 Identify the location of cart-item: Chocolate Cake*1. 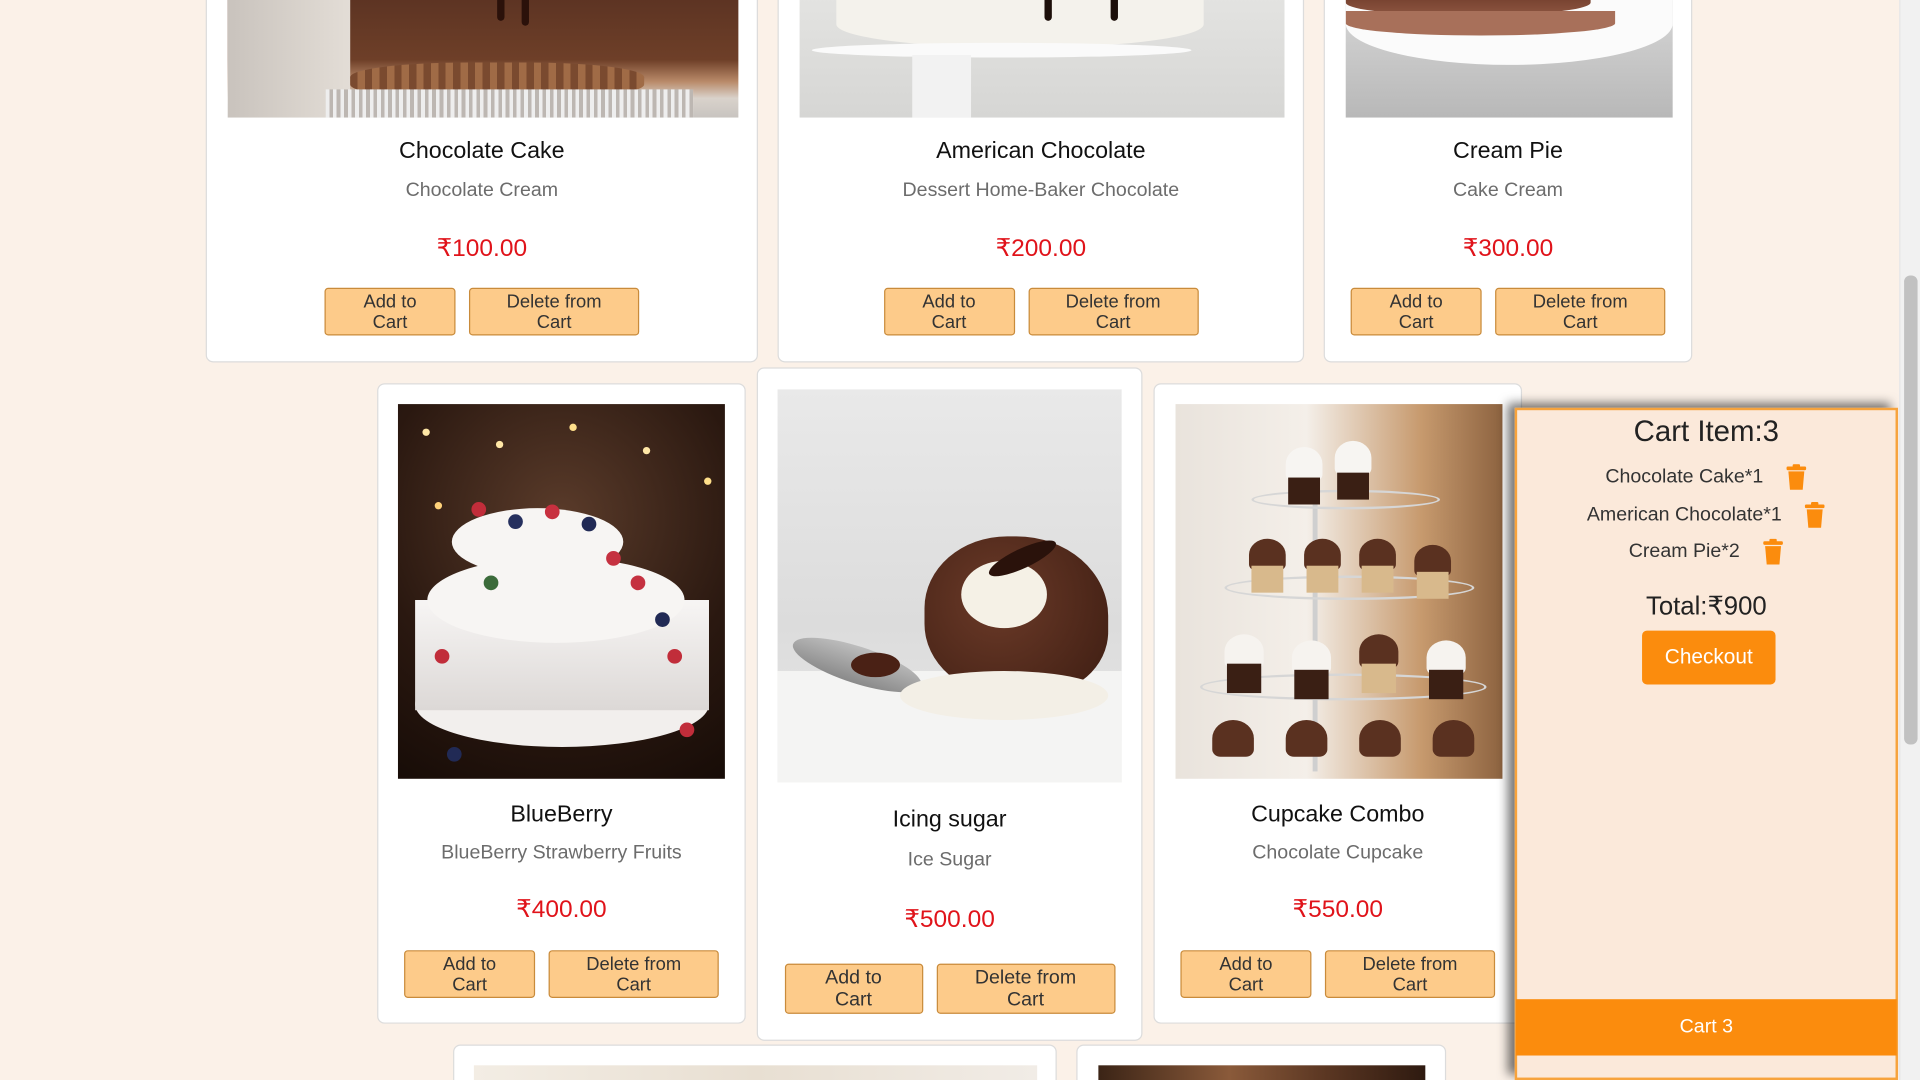
(1706, 477).